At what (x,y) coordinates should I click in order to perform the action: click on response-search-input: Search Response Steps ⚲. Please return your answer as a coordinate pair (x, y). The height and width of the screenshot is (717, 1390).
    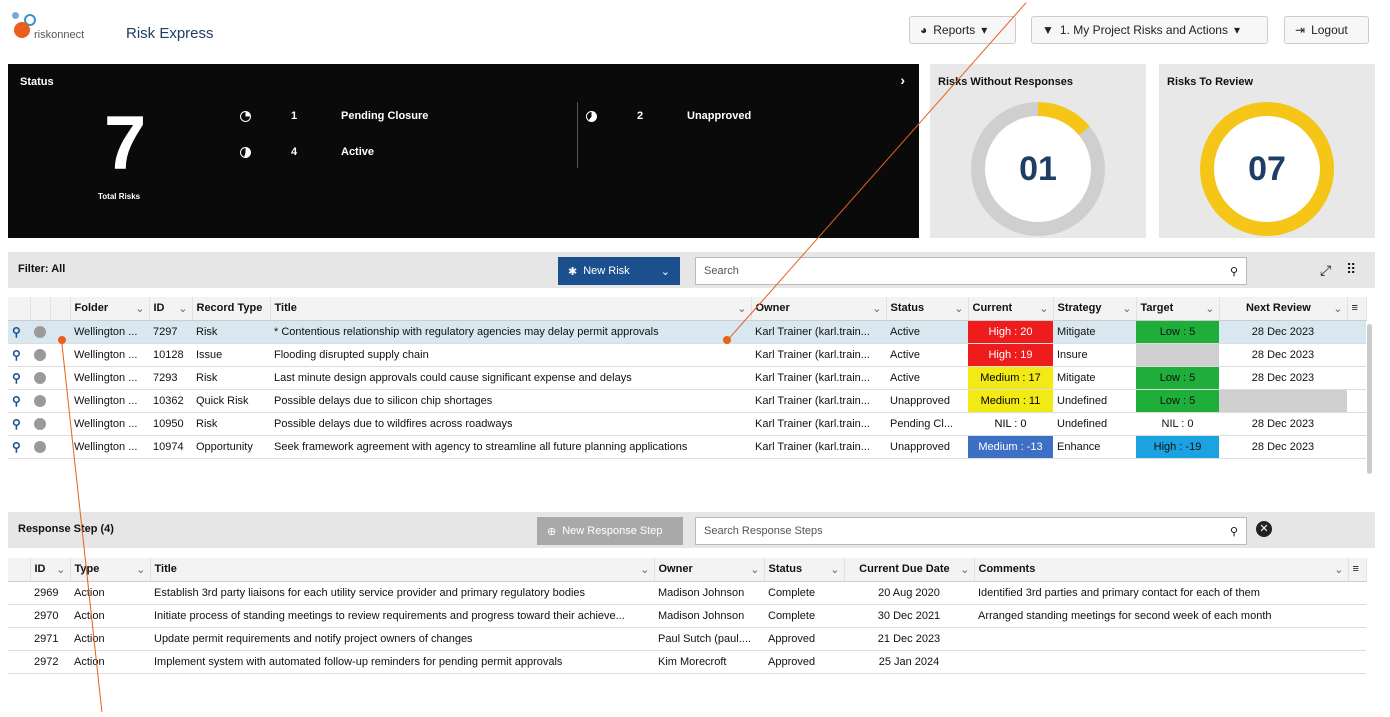
    Looking at the image, I should click on (971, 531).